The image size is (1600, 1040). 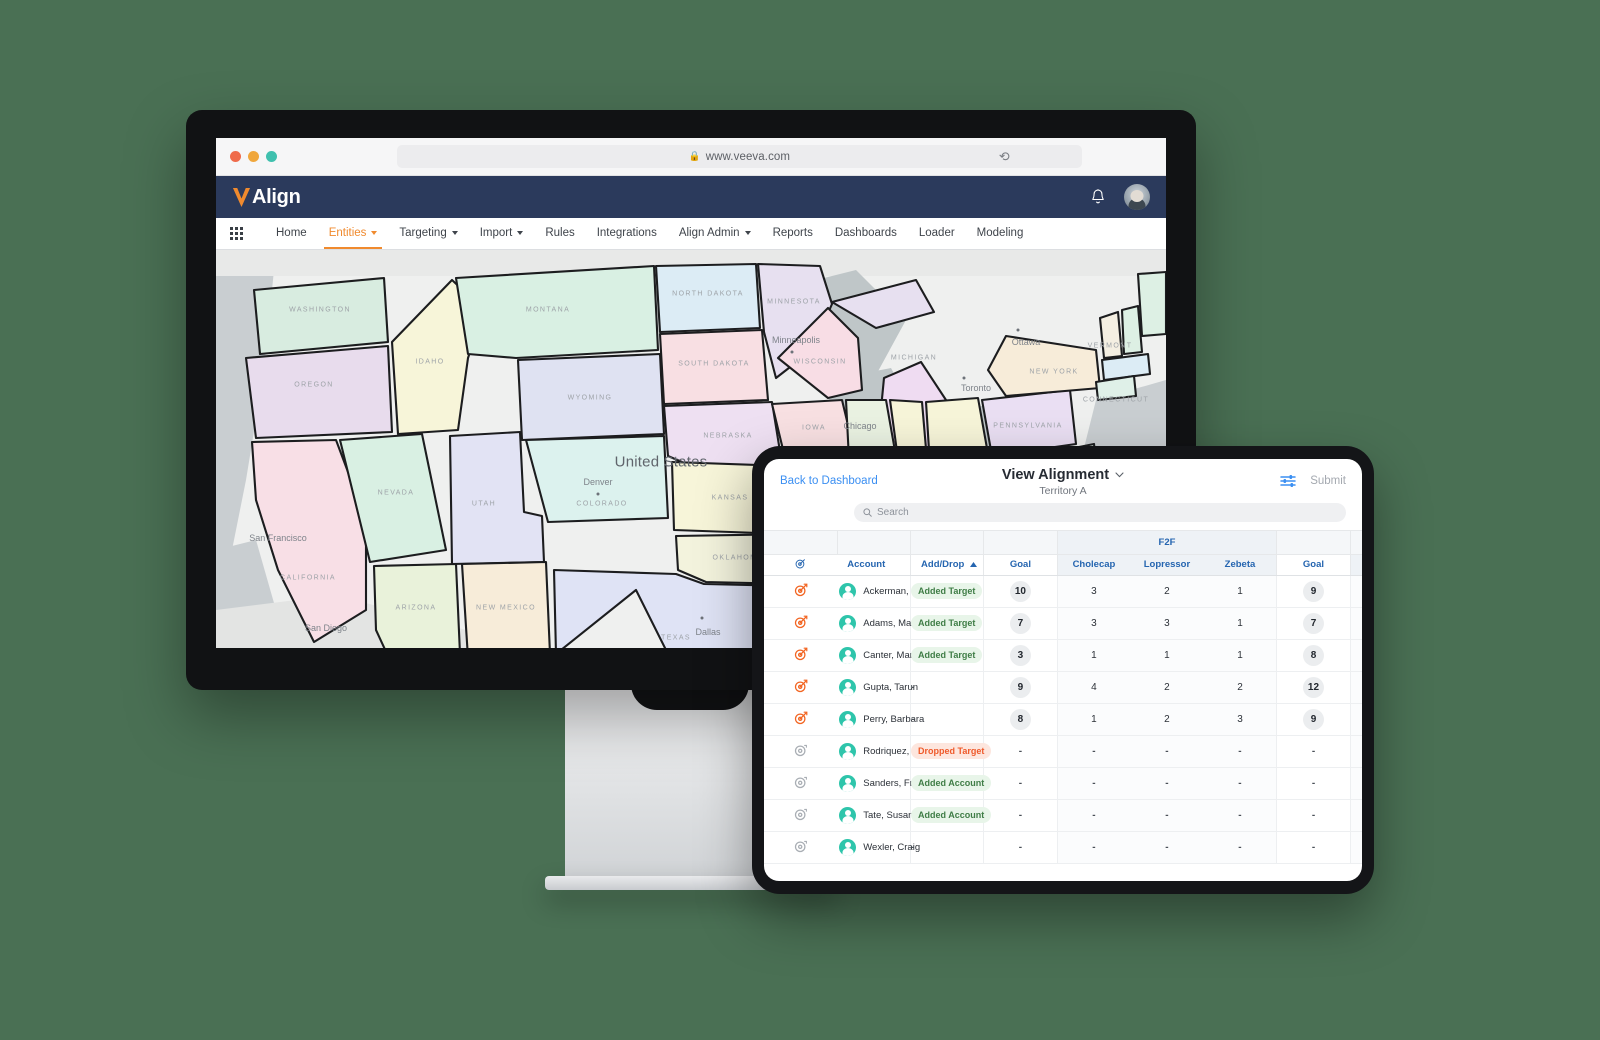 What do you see at coordinates (1356, 565) in the screenshot?
I see `column-header-cholecap-2: C` at bounding box center [1356, 565].